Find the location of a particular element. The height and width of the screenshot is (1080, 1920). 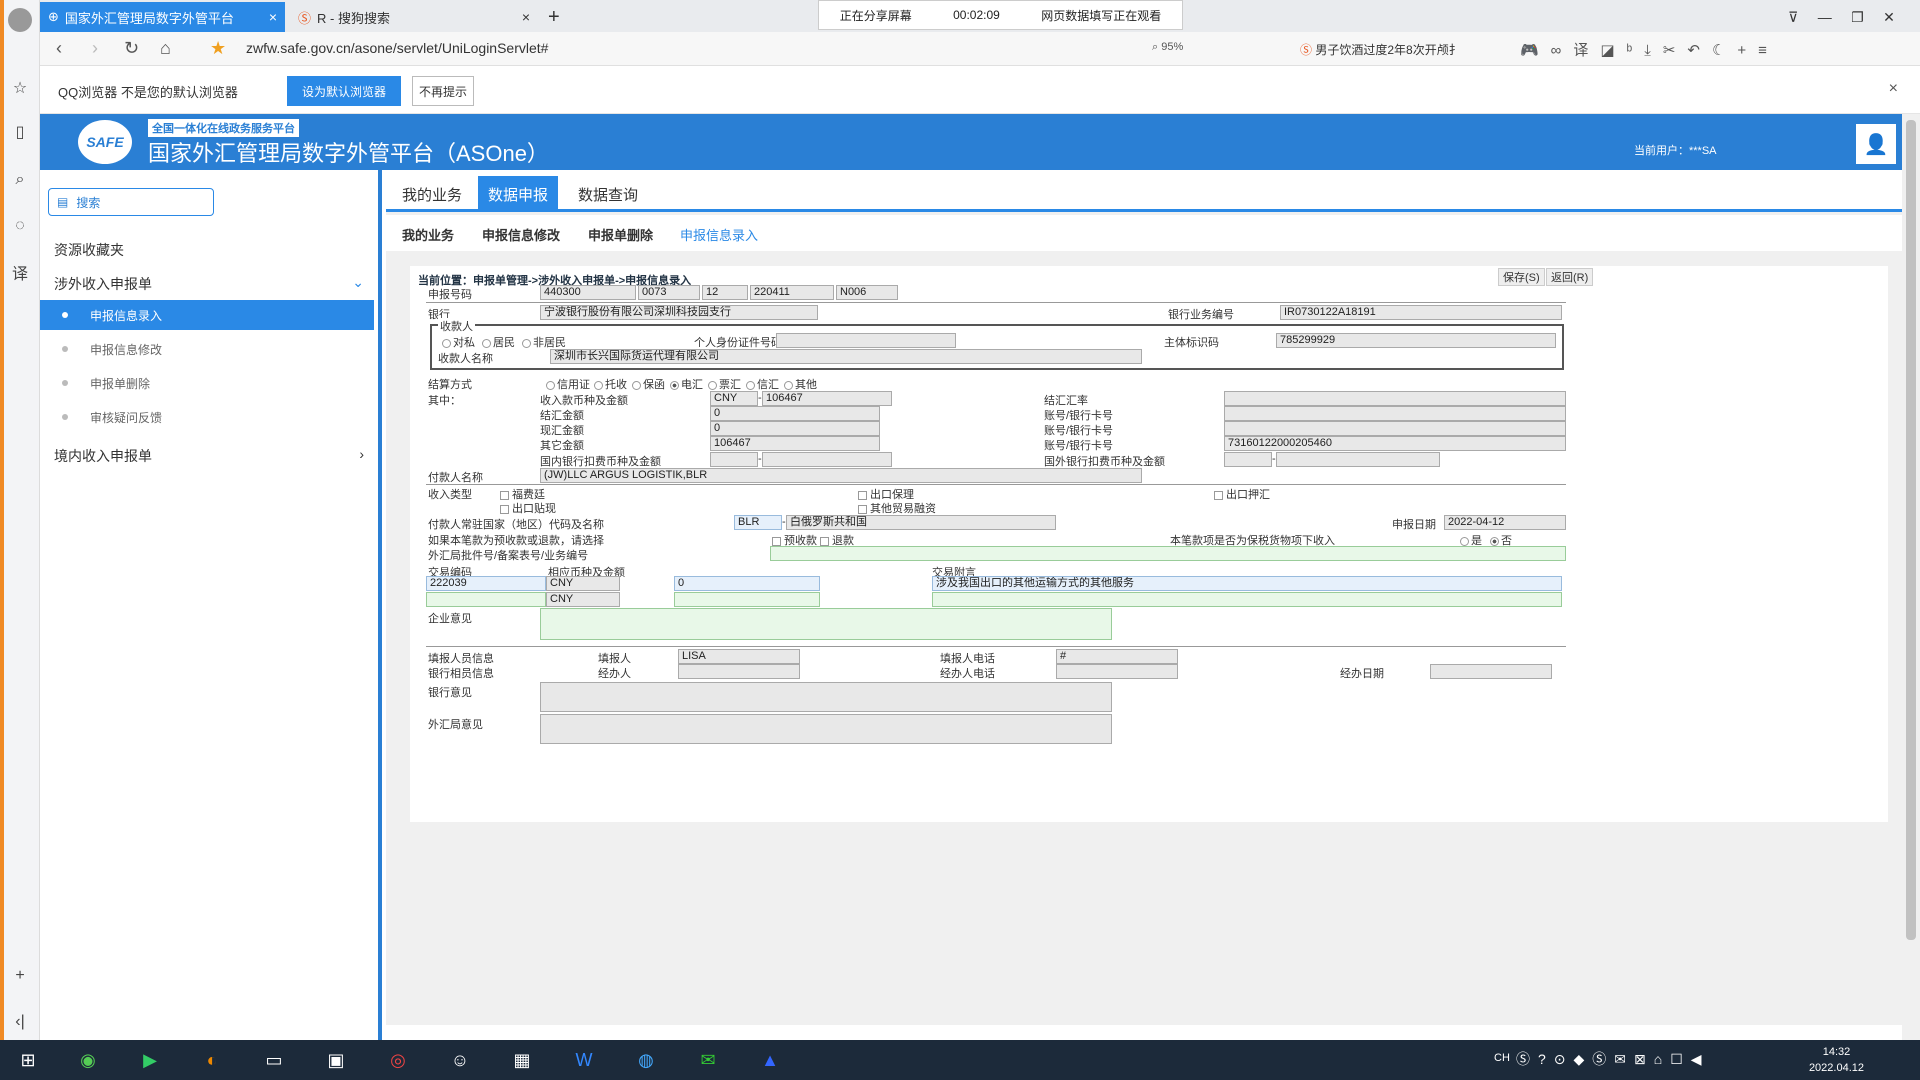

translate-icon: 译 is located at coordinates (20, 272).